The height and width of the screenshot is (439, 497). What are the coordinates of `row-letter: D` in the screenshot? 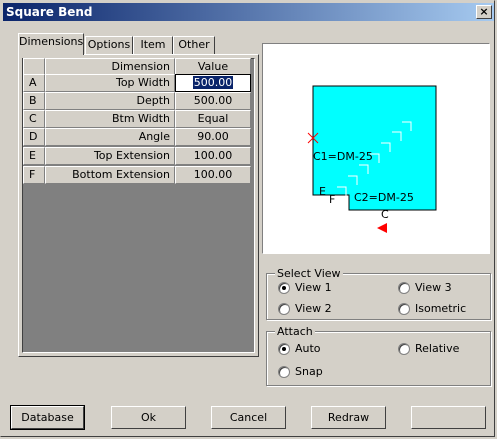 It's located at (34, 137).